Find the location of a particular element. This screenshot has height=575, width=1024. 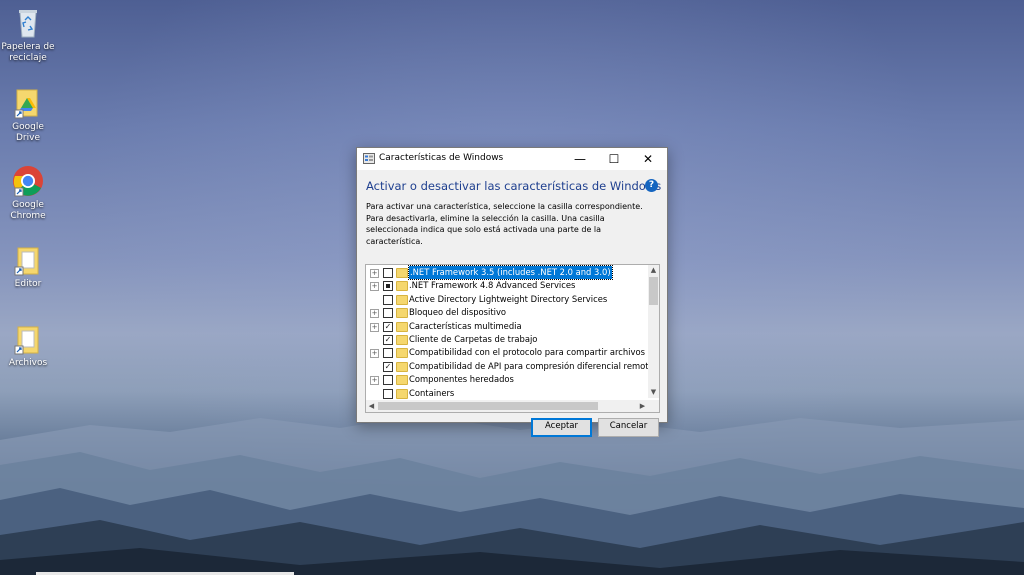

feature-row: + Componentes heredados is located at coordinates (506, 379).